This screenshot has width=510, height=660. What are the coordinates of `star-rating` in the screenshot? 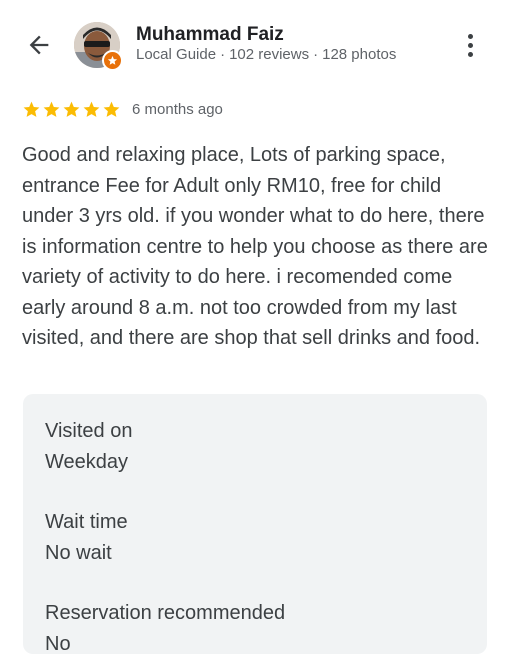 It's located at (71, 109).